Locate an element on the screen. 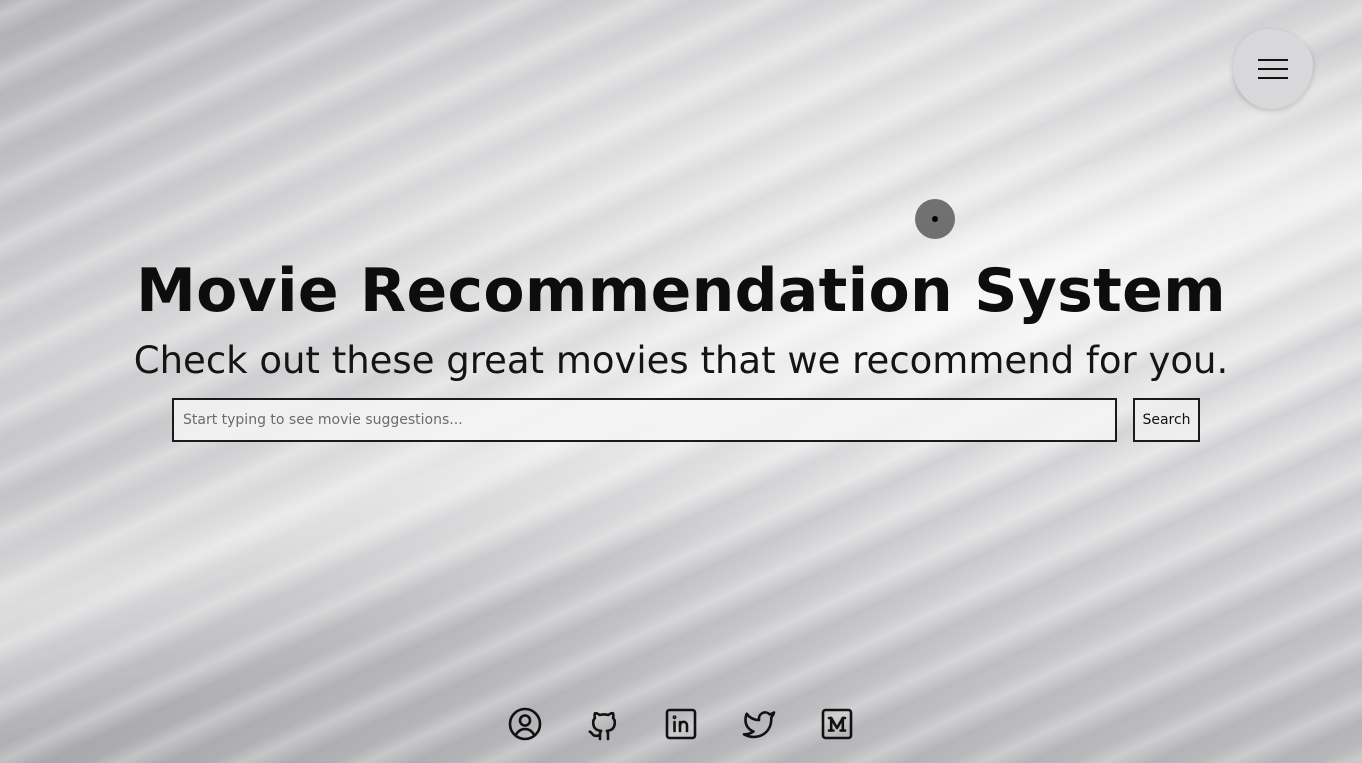 Image resolution: width=1362 pixels, height=763 pixels. github-link is located at coordinates (603, 724).